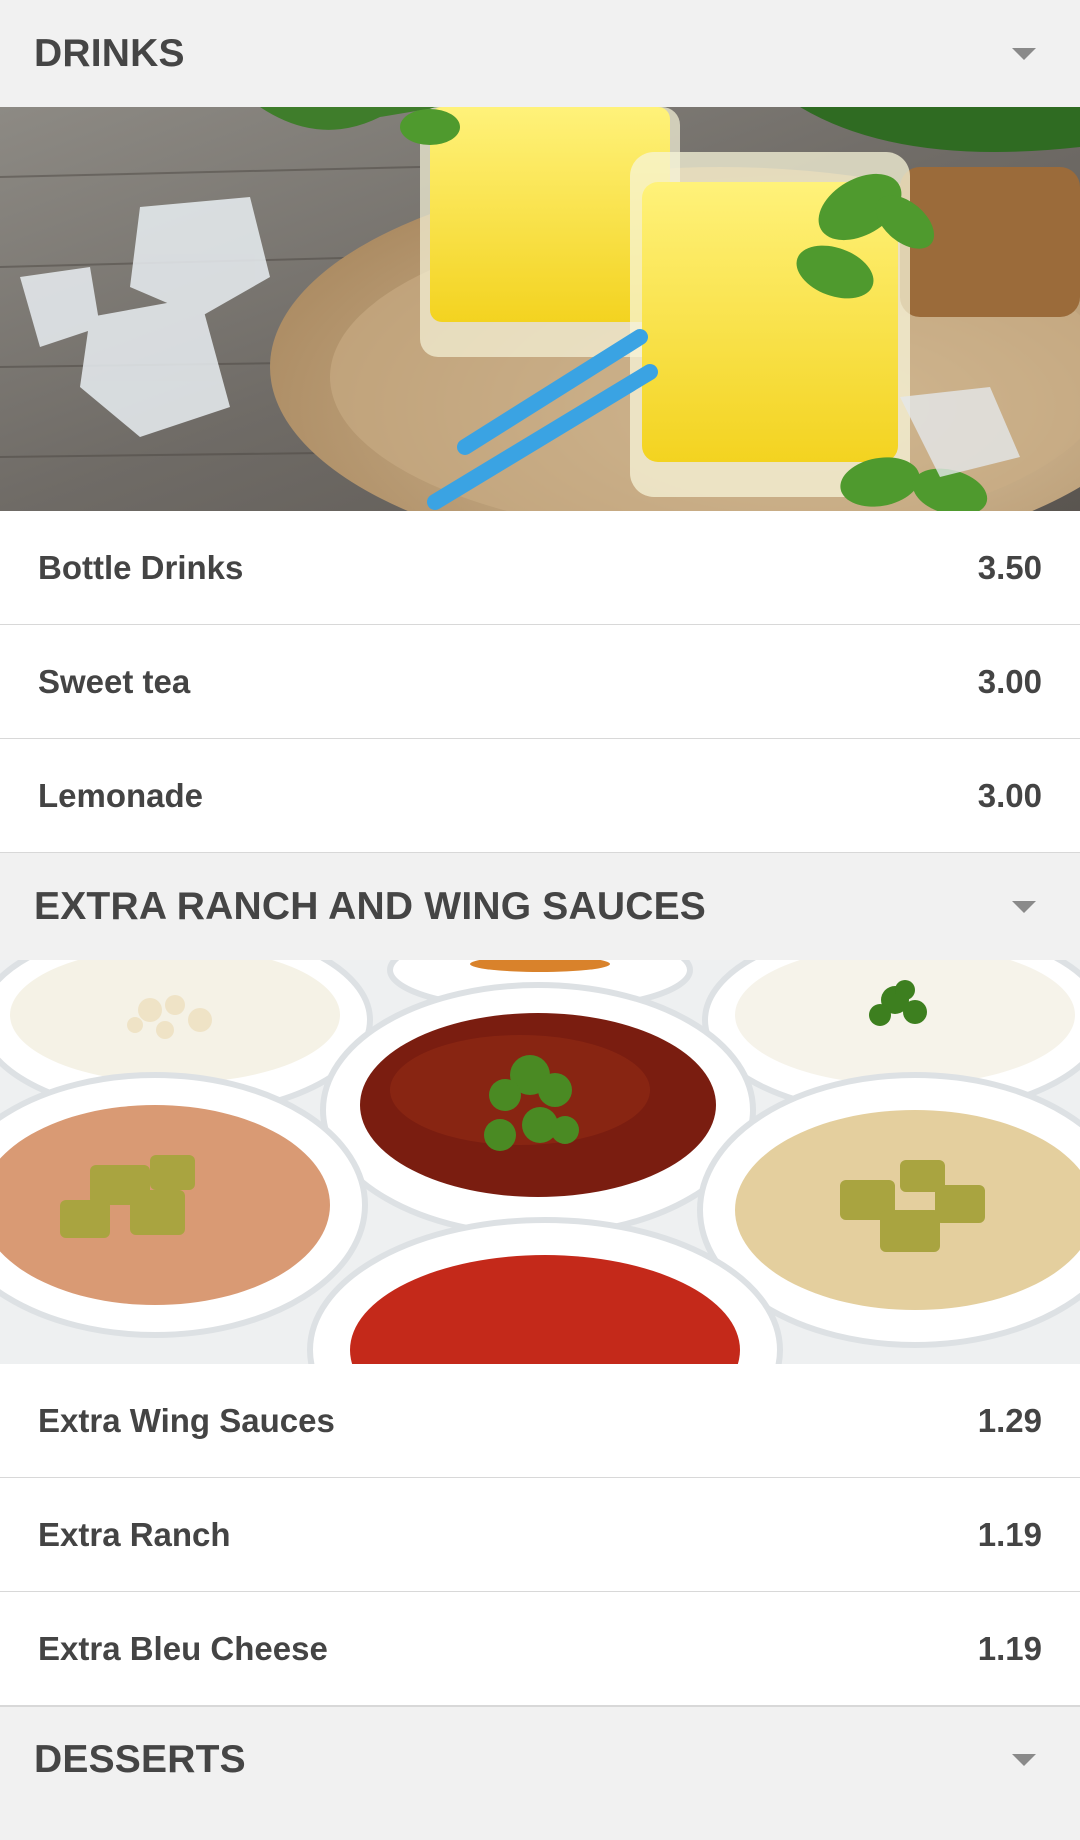 The height and width of the screenshot is (1840, 1080). Describe the element at coordinates (186, 1420) in the screenshot. I see `item-name: Extra Wing Sauces` at that location.